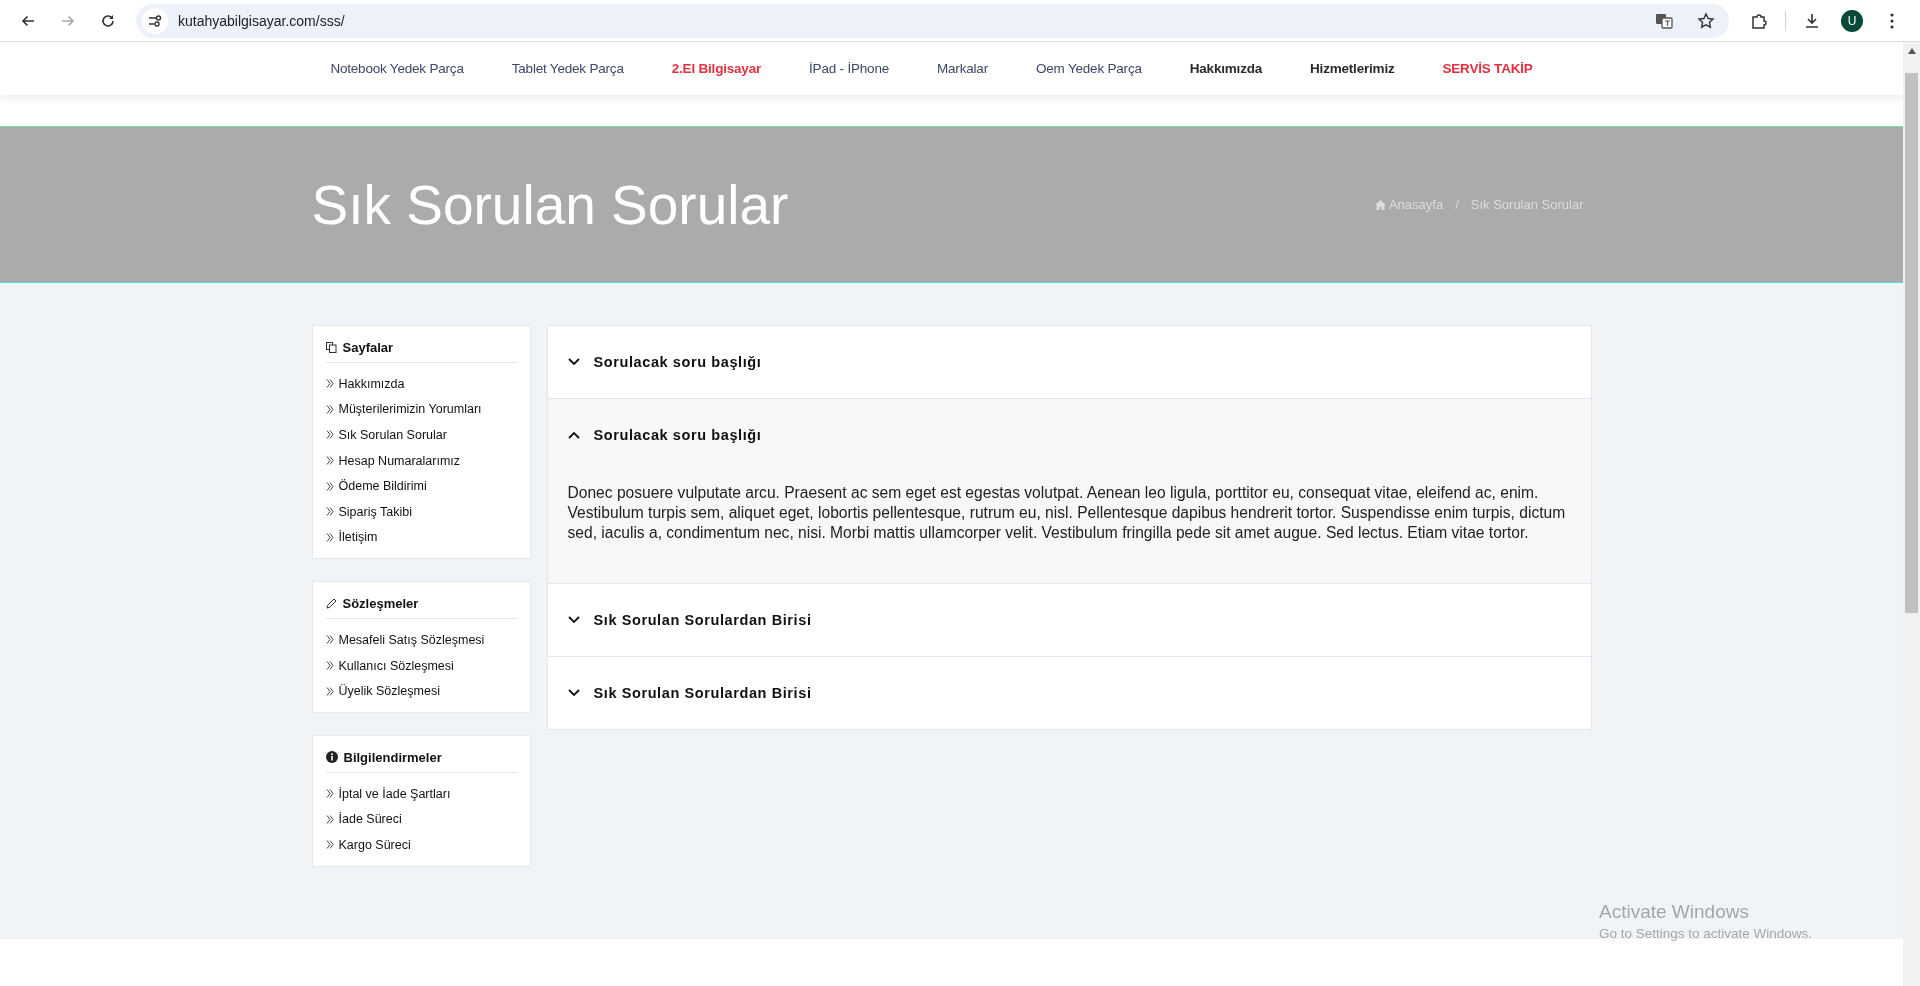 The height and width of the screenshot is (986, 1920). I want to click on nav-link: İPad - İPhone, so click(849, 68).